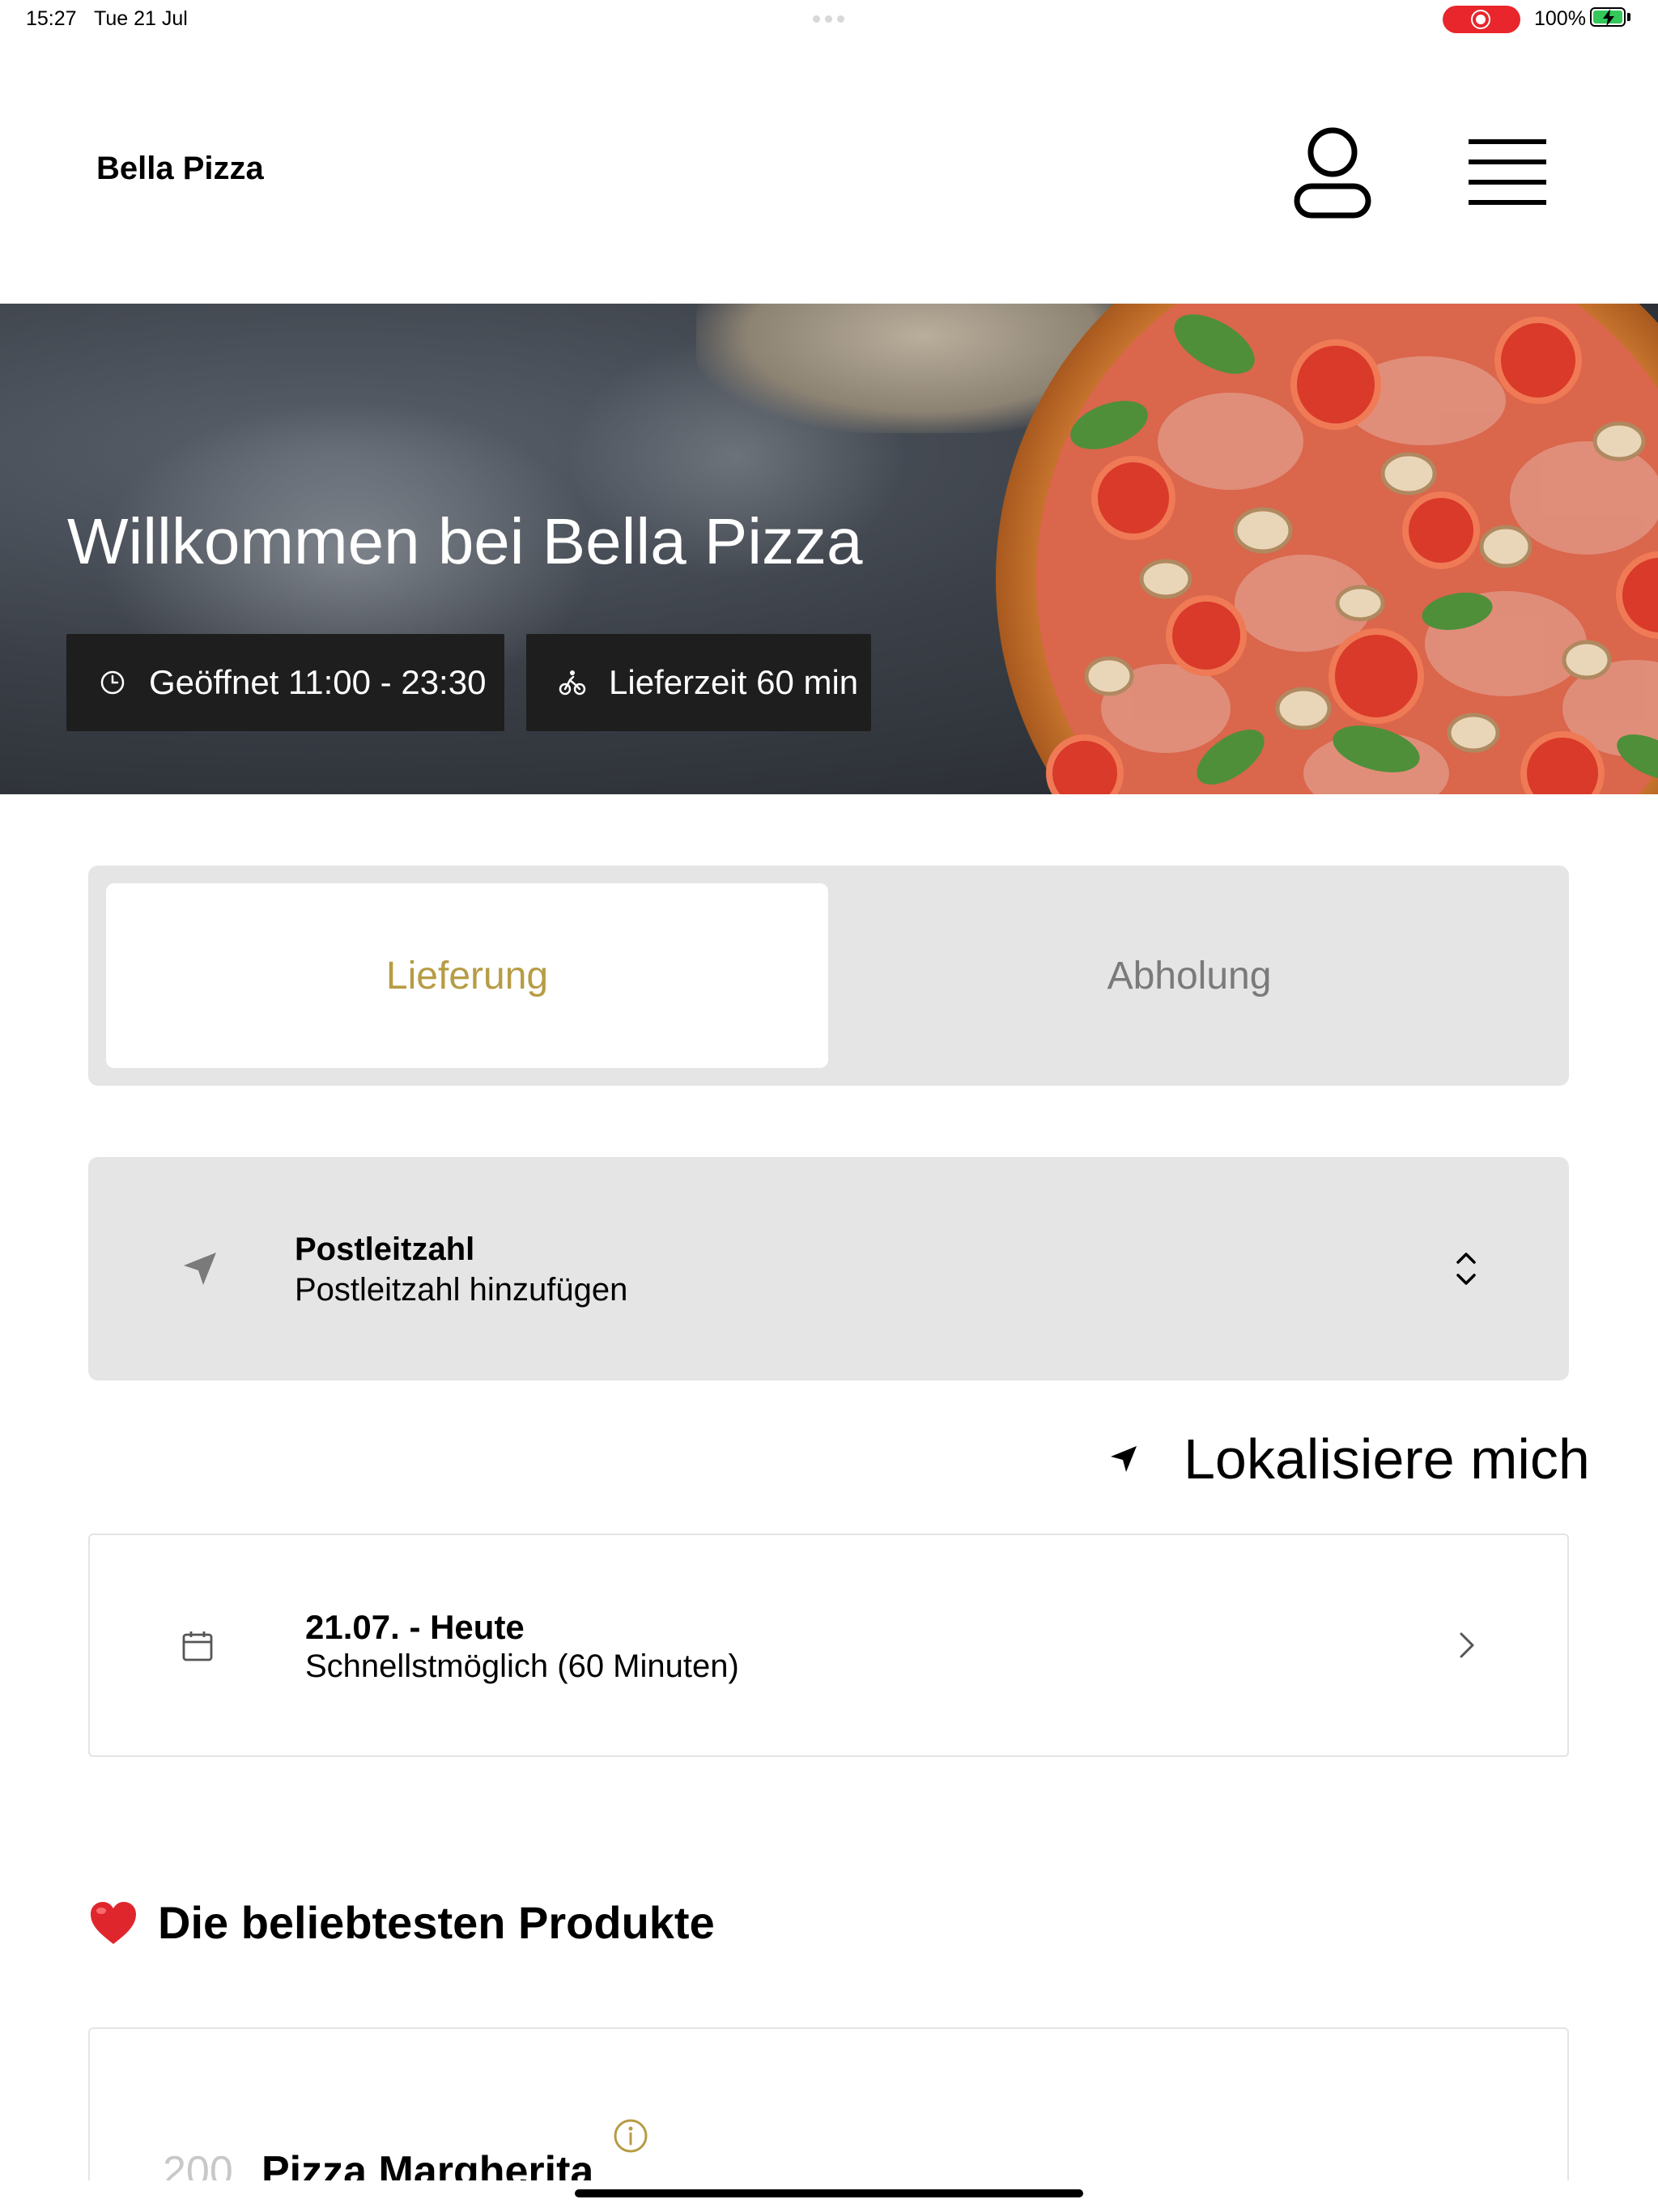 Image resolution: width=1658 pixels, height=2212 pixels. What do you see at coordinates (427, 2164) in the screenshot?
I see `product-name: Pizza Margherita` at bounding box center [427, 2164].